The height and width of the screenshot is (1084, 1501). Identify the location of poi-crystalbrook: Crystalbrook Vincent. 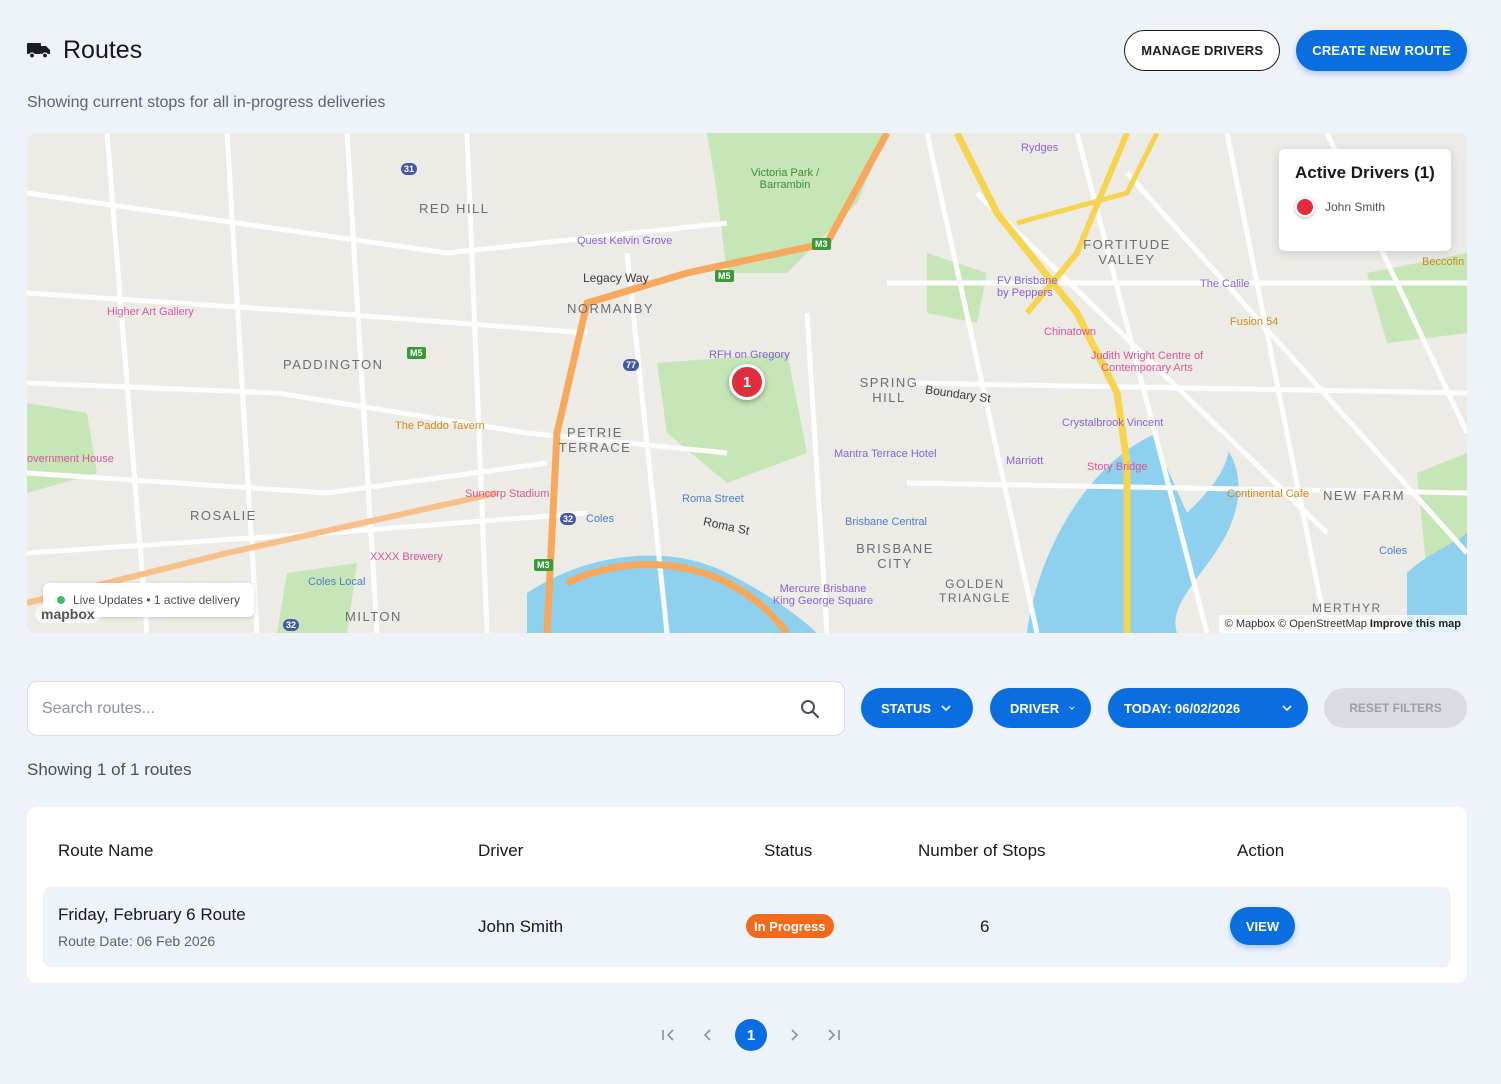
(1113, 423).